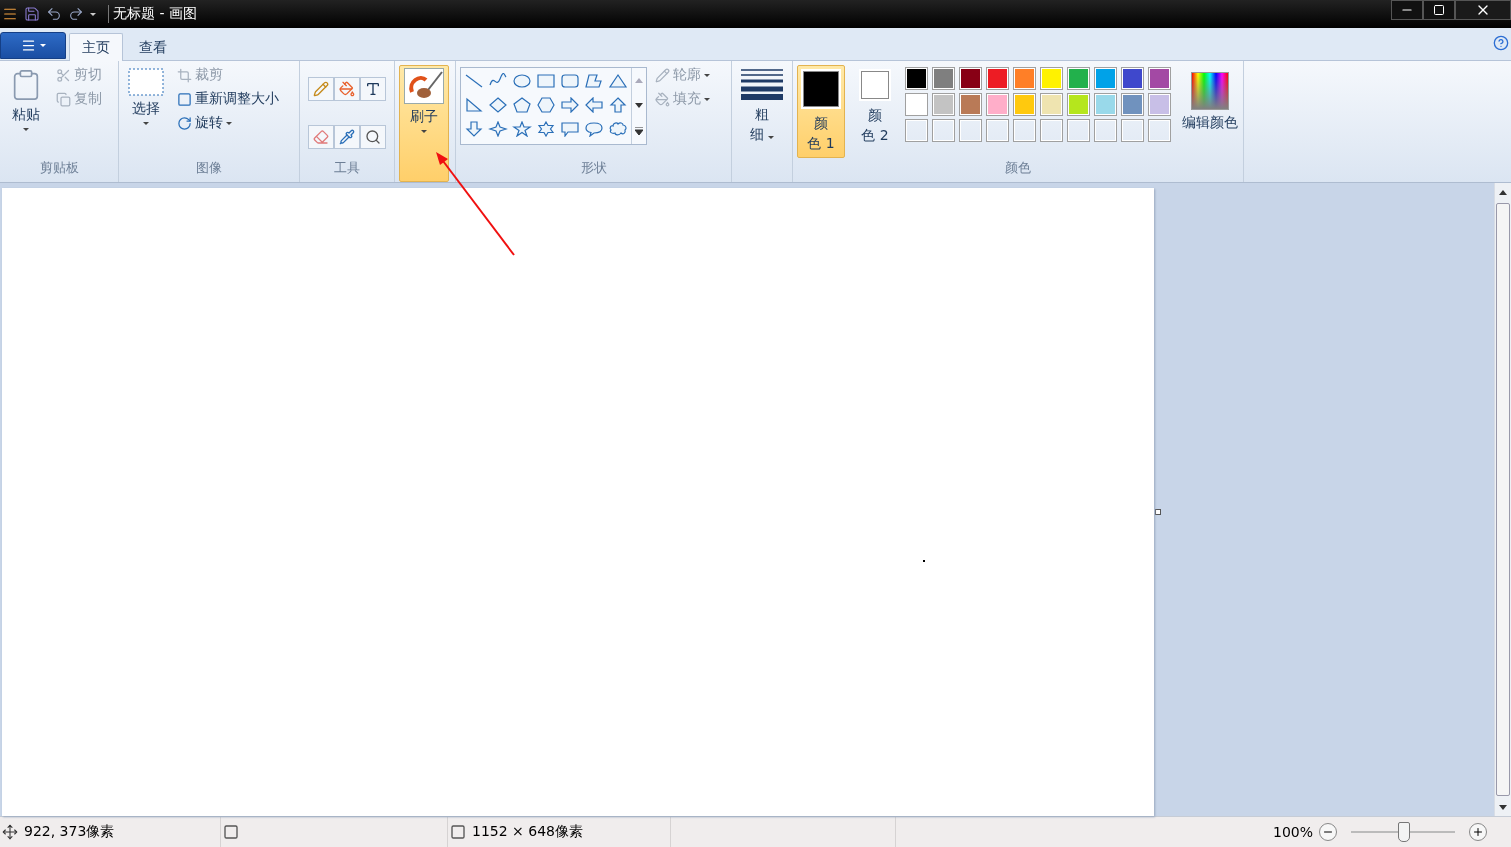 The height and width of the screenshot is (847, 1511). What do you see at coordinates (1210, 91) in the screenshot?
I see `color-spectrum-icon` at bounding box center [1210, 91].